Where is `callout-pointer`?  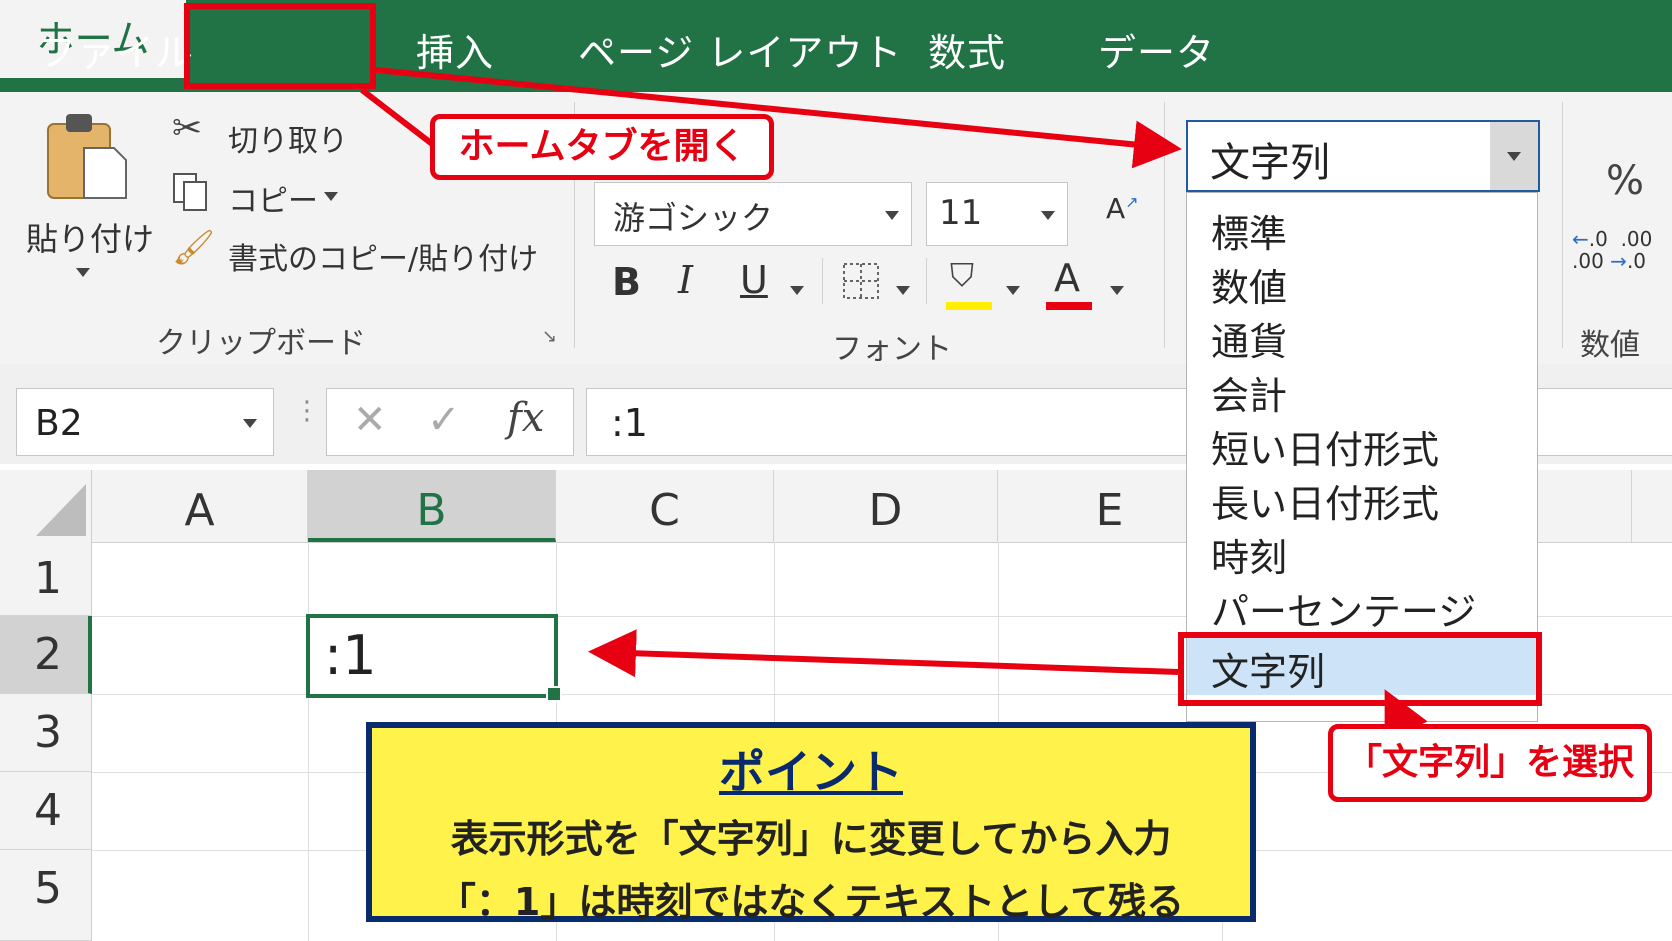 callout-pointer is located at coordinates (401, 120).